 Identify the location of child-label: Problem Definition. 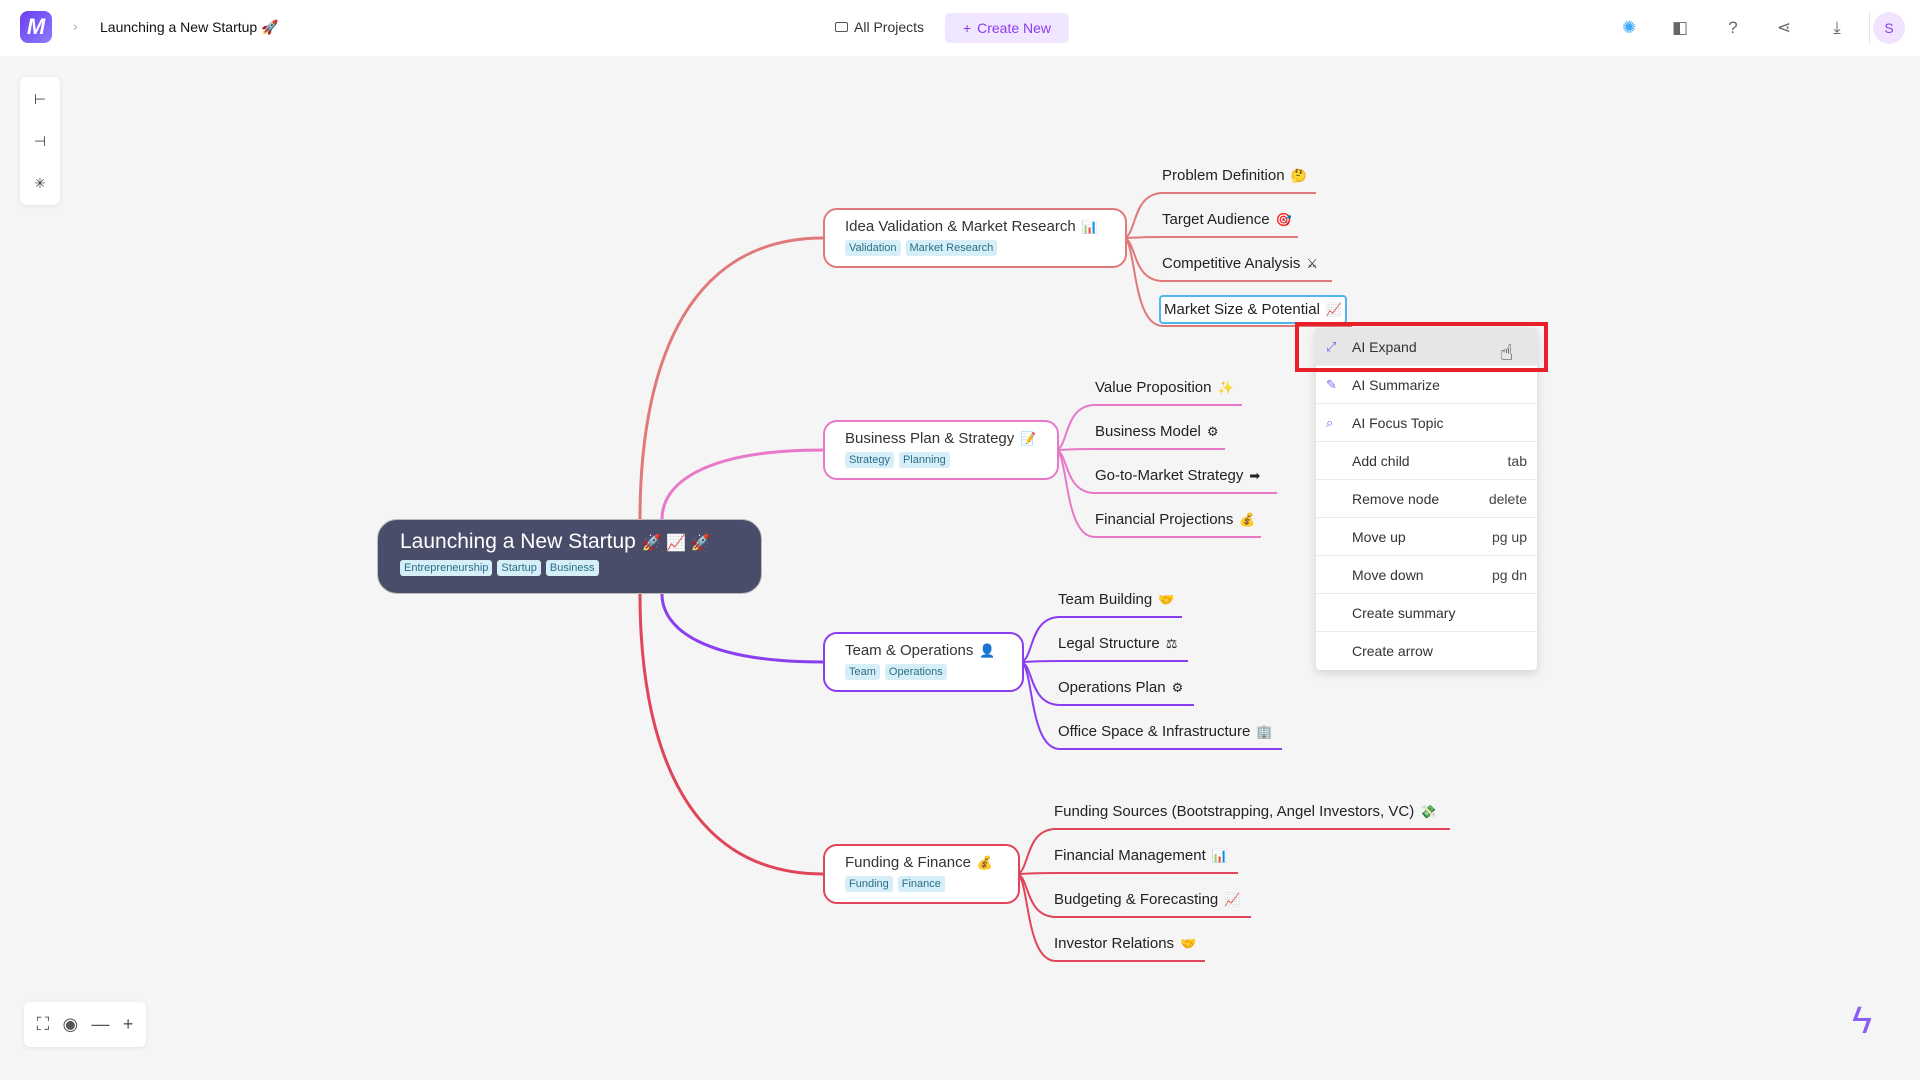
(1223, 175).